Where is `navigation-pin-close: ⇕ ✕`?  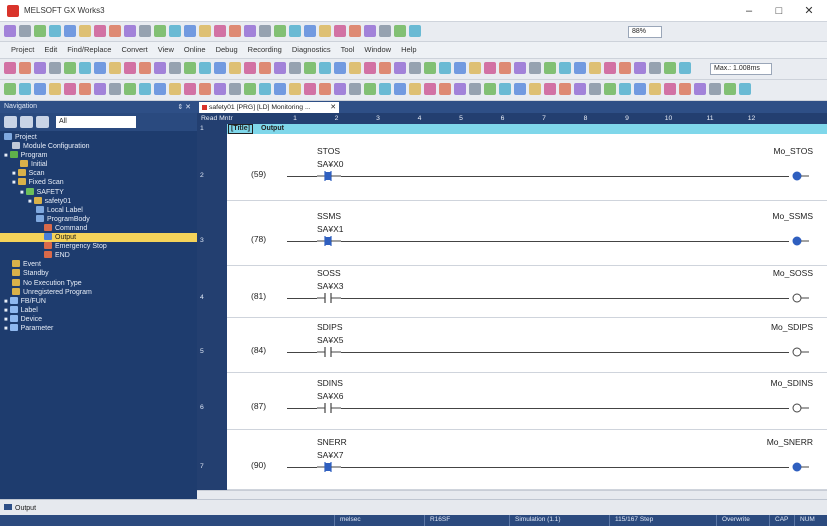 navigation-pin-close: ⇕ ✕ is located at coordinates (184, 107).